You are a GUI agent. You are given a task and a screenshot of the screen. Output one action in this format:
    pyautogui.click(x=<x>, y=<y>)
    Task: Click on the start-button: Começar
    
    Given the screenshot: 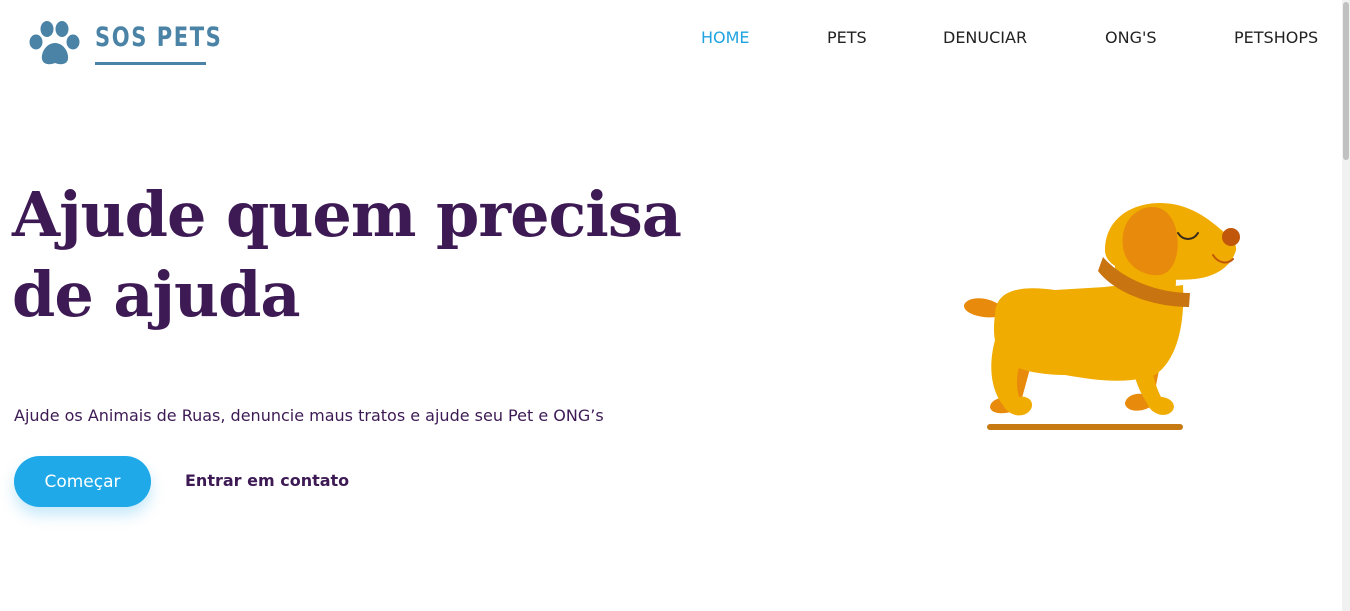 What is the action you would take?
    pyautogui.click(x=82, y=481)
    